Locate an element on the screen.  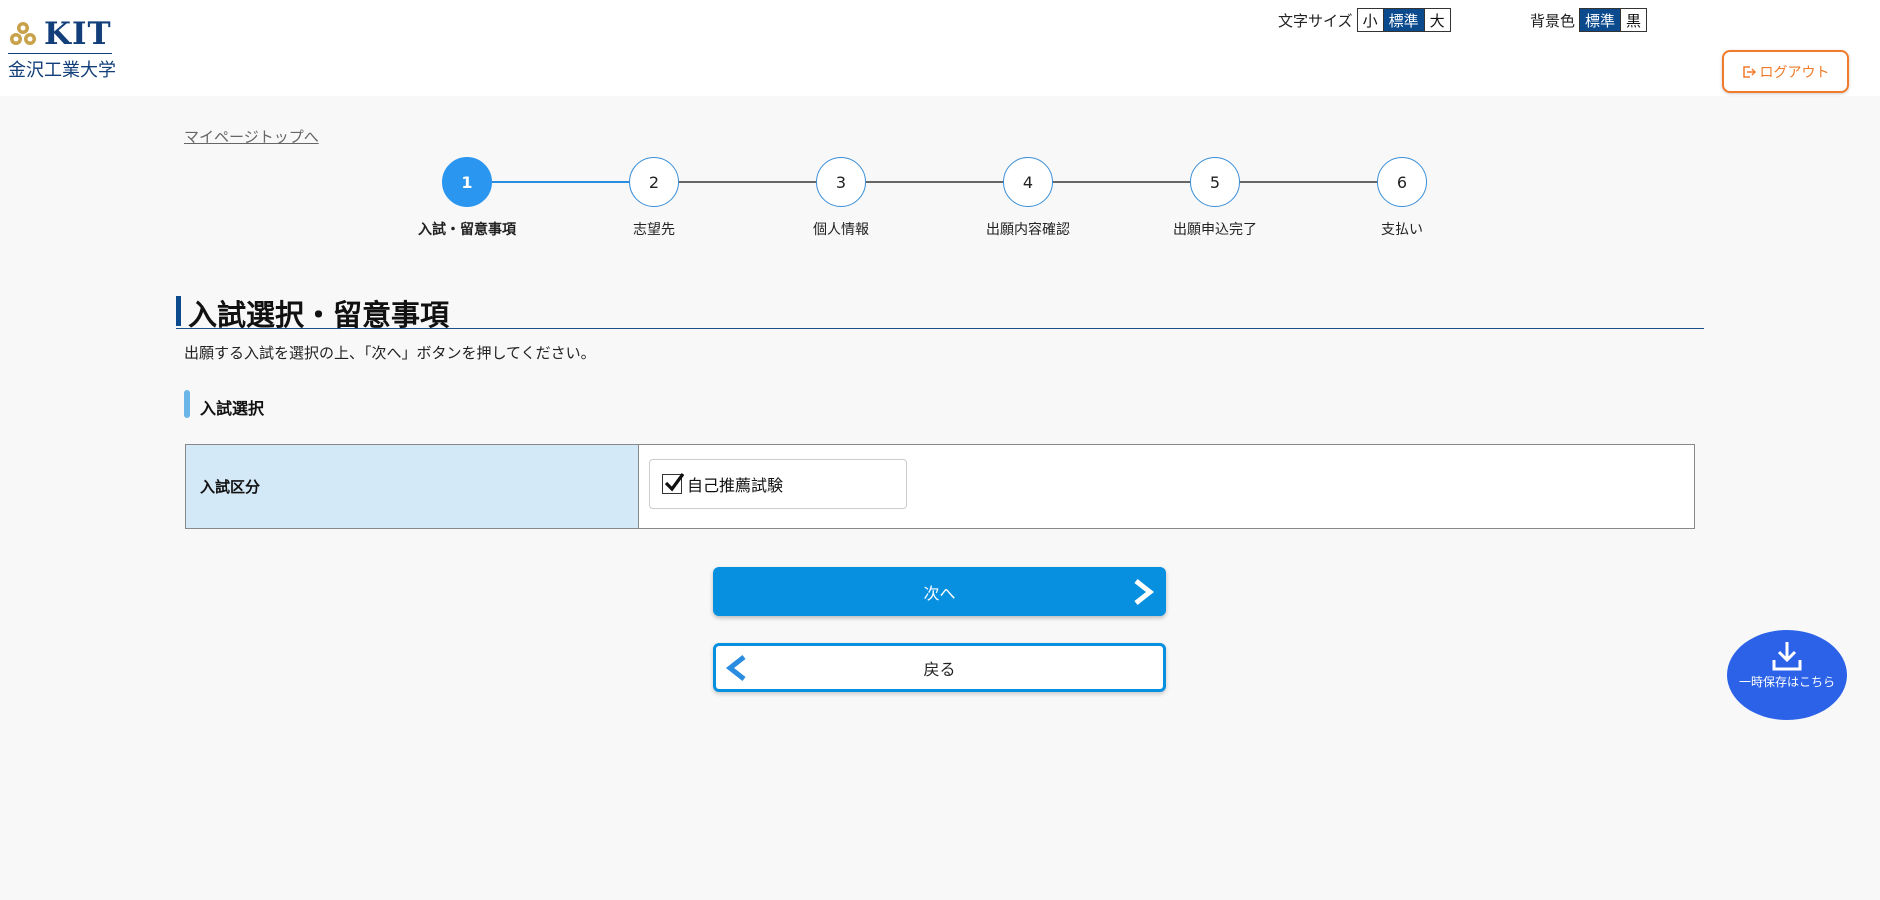
chevron-left-icon is located at coordinates (735, 668).